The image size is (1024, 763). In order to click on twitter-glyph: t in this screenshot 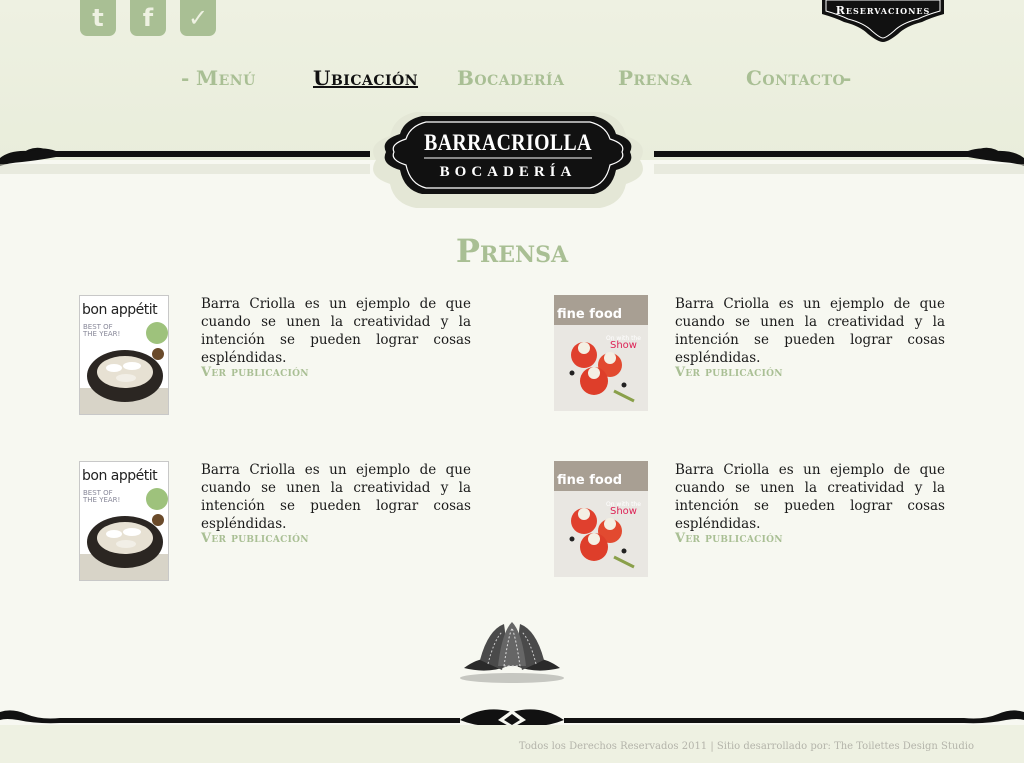, I will do `click(98, 18)`.